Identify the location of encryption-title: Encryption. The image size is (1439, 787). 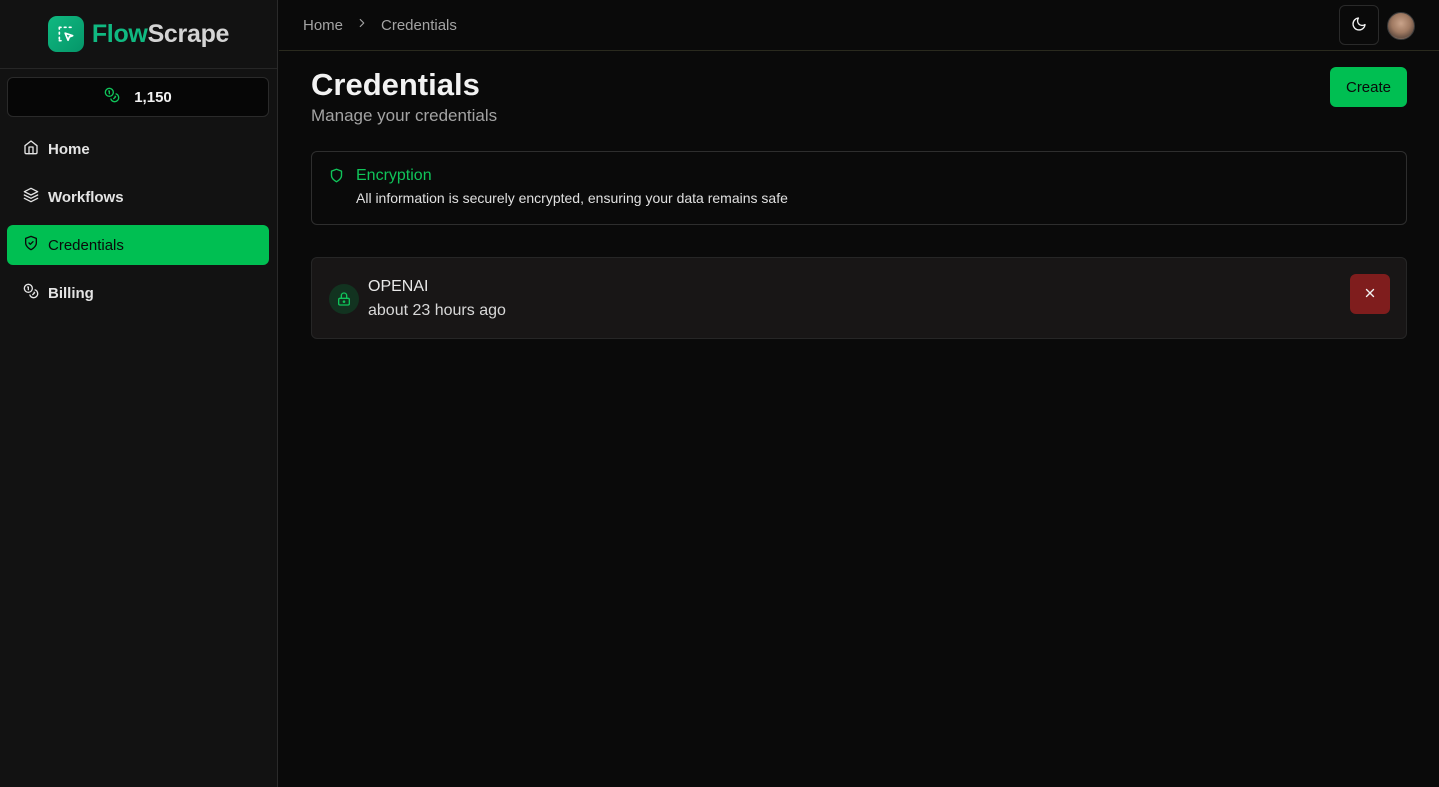
(394, 175).